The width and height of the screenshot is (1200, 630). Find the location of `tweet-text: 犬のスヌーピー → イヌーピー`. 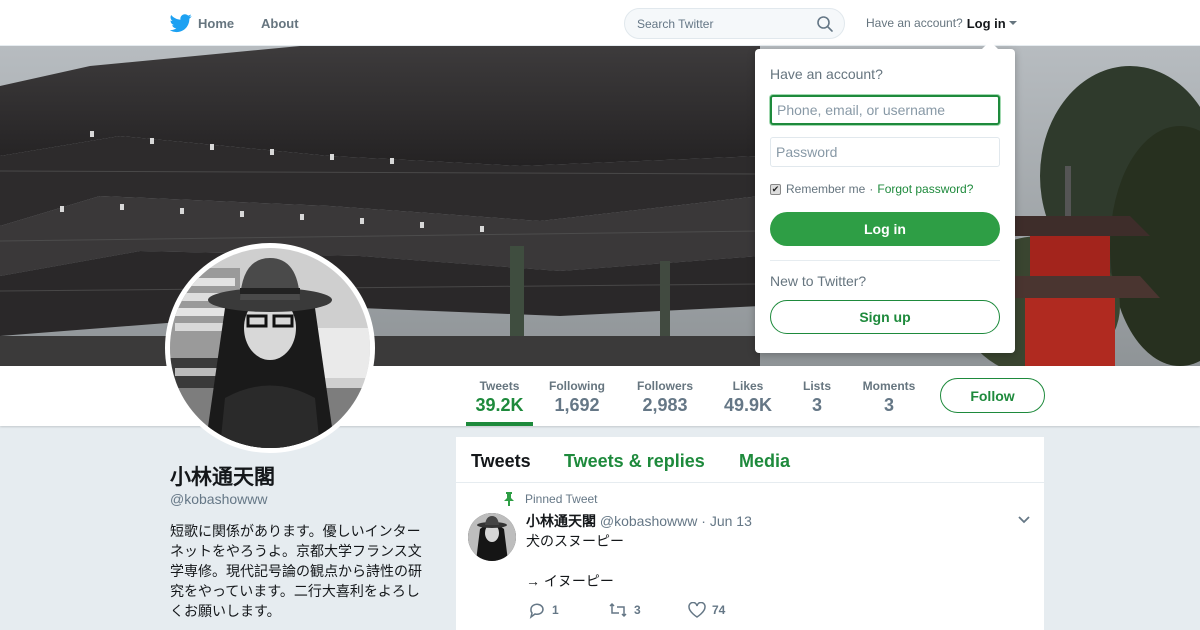

tweet-text: 犬のスヌーピー → イヌーピー is located at coordinates (575, 561).